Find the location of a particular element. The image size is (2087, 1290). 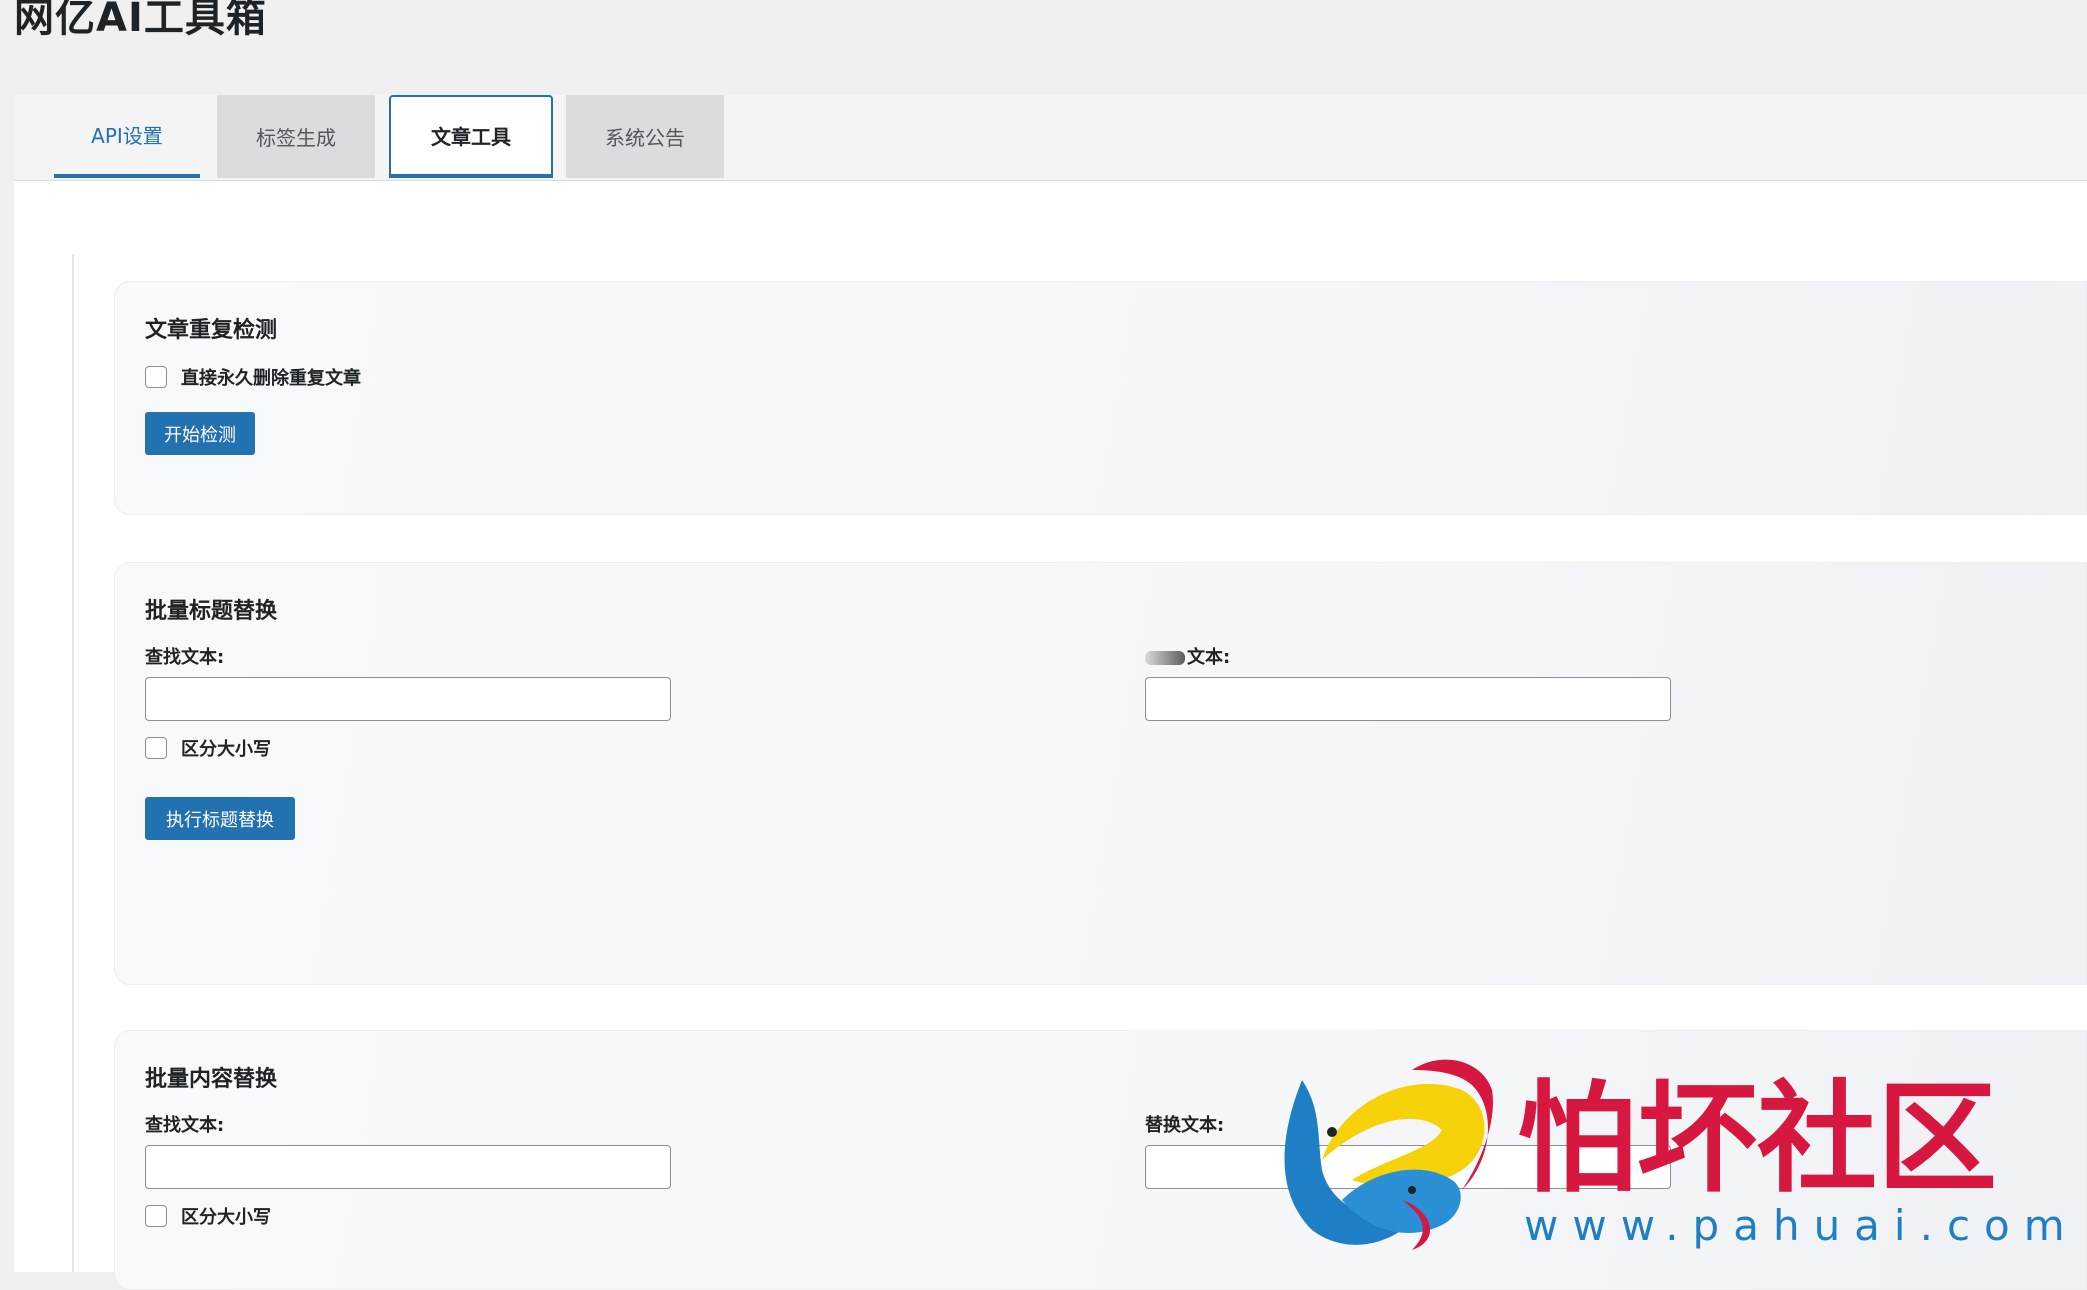

content-replace-input is located at coordinates (1408, 1167).